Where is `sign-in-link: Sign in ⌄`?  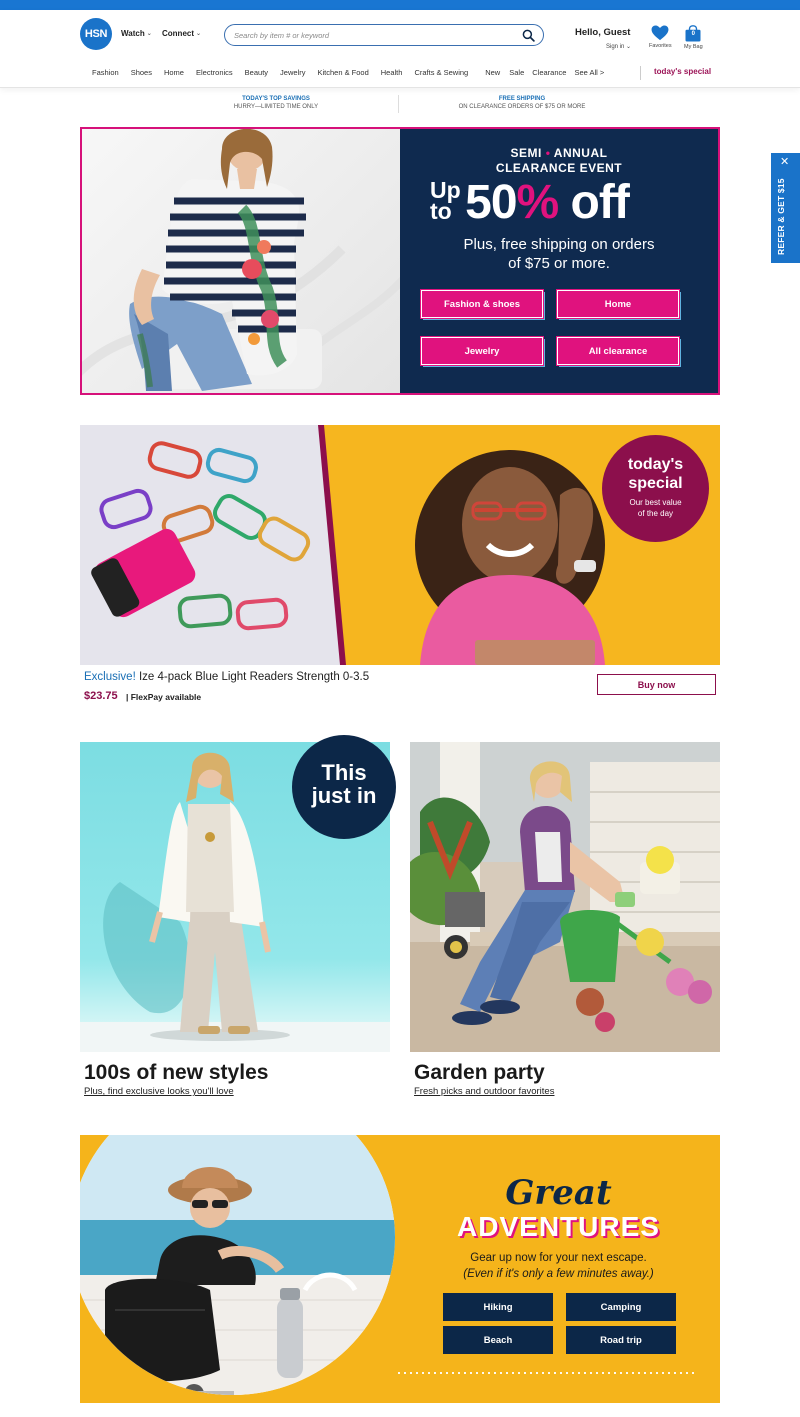 sign-in-link: Sign in ⌄ is located at coordinates (618, 46).